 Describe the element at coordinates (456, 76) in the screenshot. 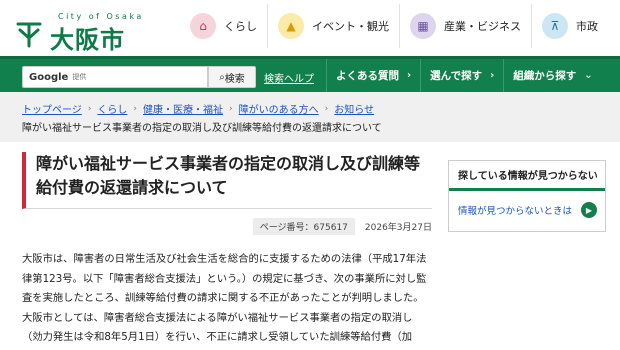

I see `gnav-label: 選んで探す` at that location.